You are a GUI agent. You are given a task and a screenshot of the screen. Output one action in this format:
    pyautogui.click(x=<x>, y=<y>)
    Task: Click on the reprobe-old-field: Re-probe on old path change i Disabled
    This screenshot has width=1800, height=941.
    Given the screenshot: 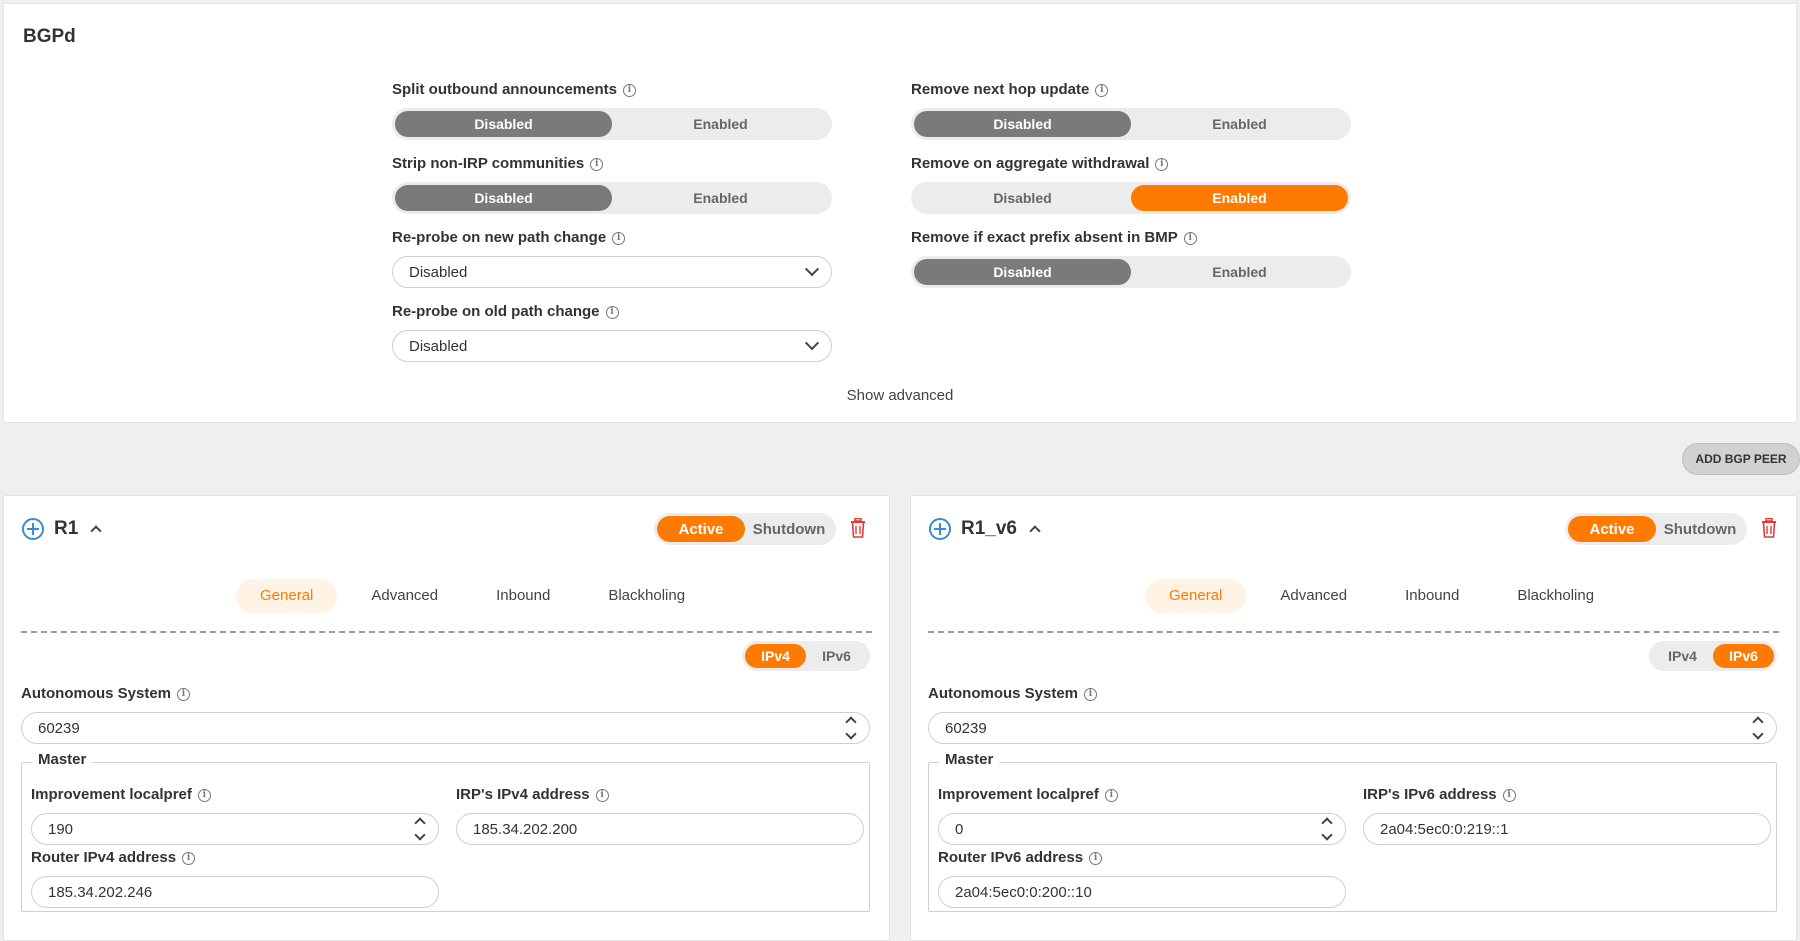 What is the action you would take?
    pyautogui.click(x=612, y=332)
    